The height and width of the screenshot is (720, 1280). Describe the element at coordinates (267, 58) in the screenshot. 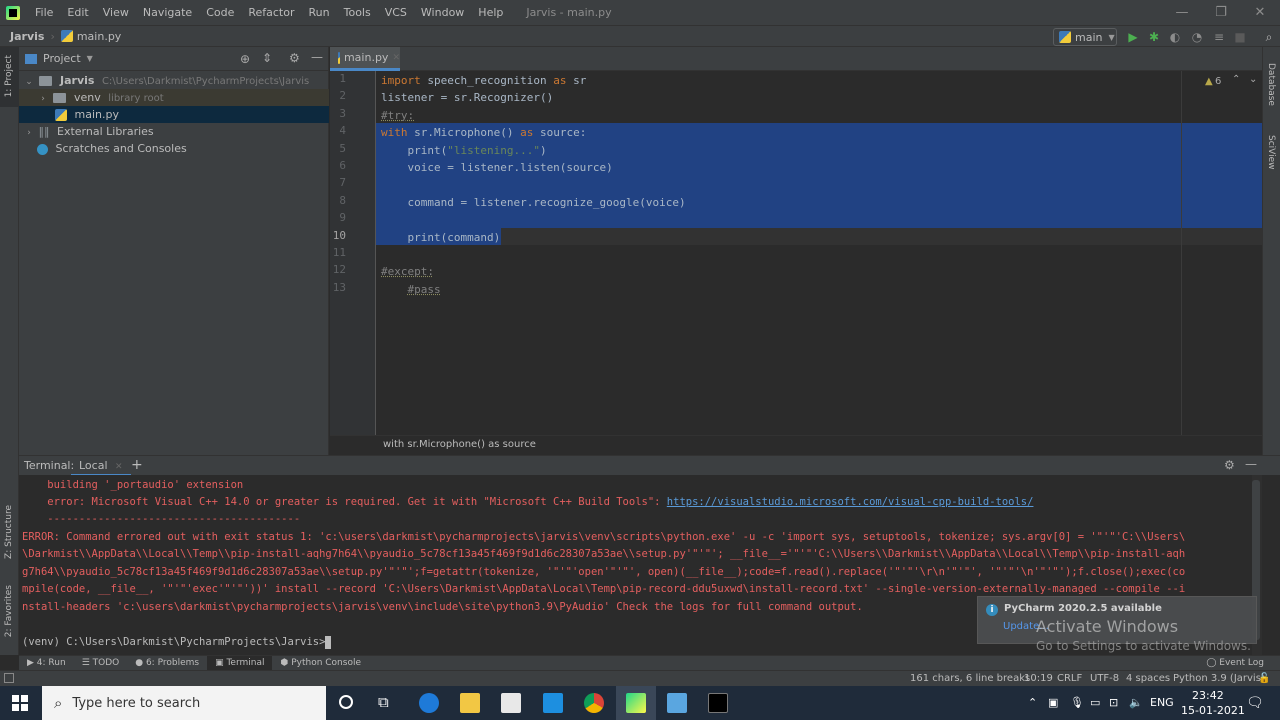

I see `collapse-all-icon: ⇕` at that location.